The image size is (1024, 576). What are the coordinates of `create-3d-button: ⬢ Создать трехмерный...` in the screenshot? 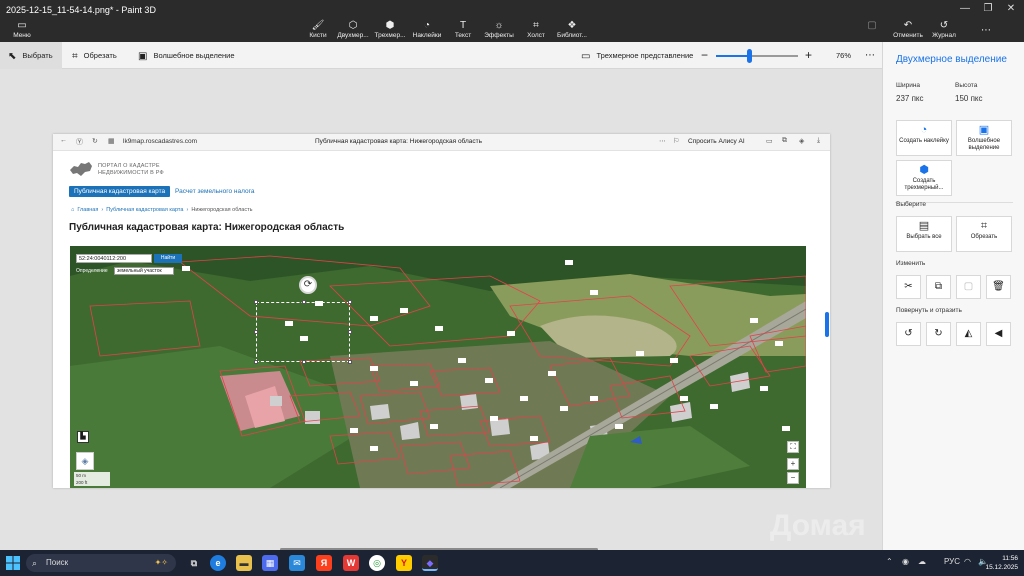 It's located at (924, 178).